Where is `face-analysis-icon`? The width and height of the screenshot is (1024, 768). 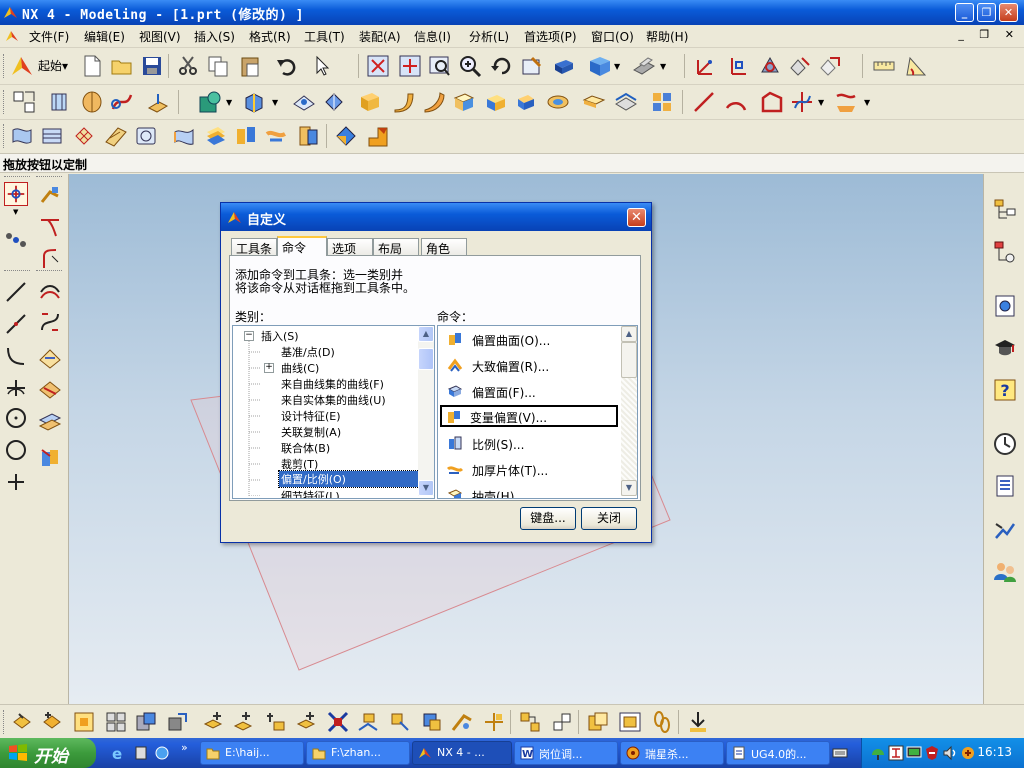 face-analysis-icon is located at coordinates (644, 66).